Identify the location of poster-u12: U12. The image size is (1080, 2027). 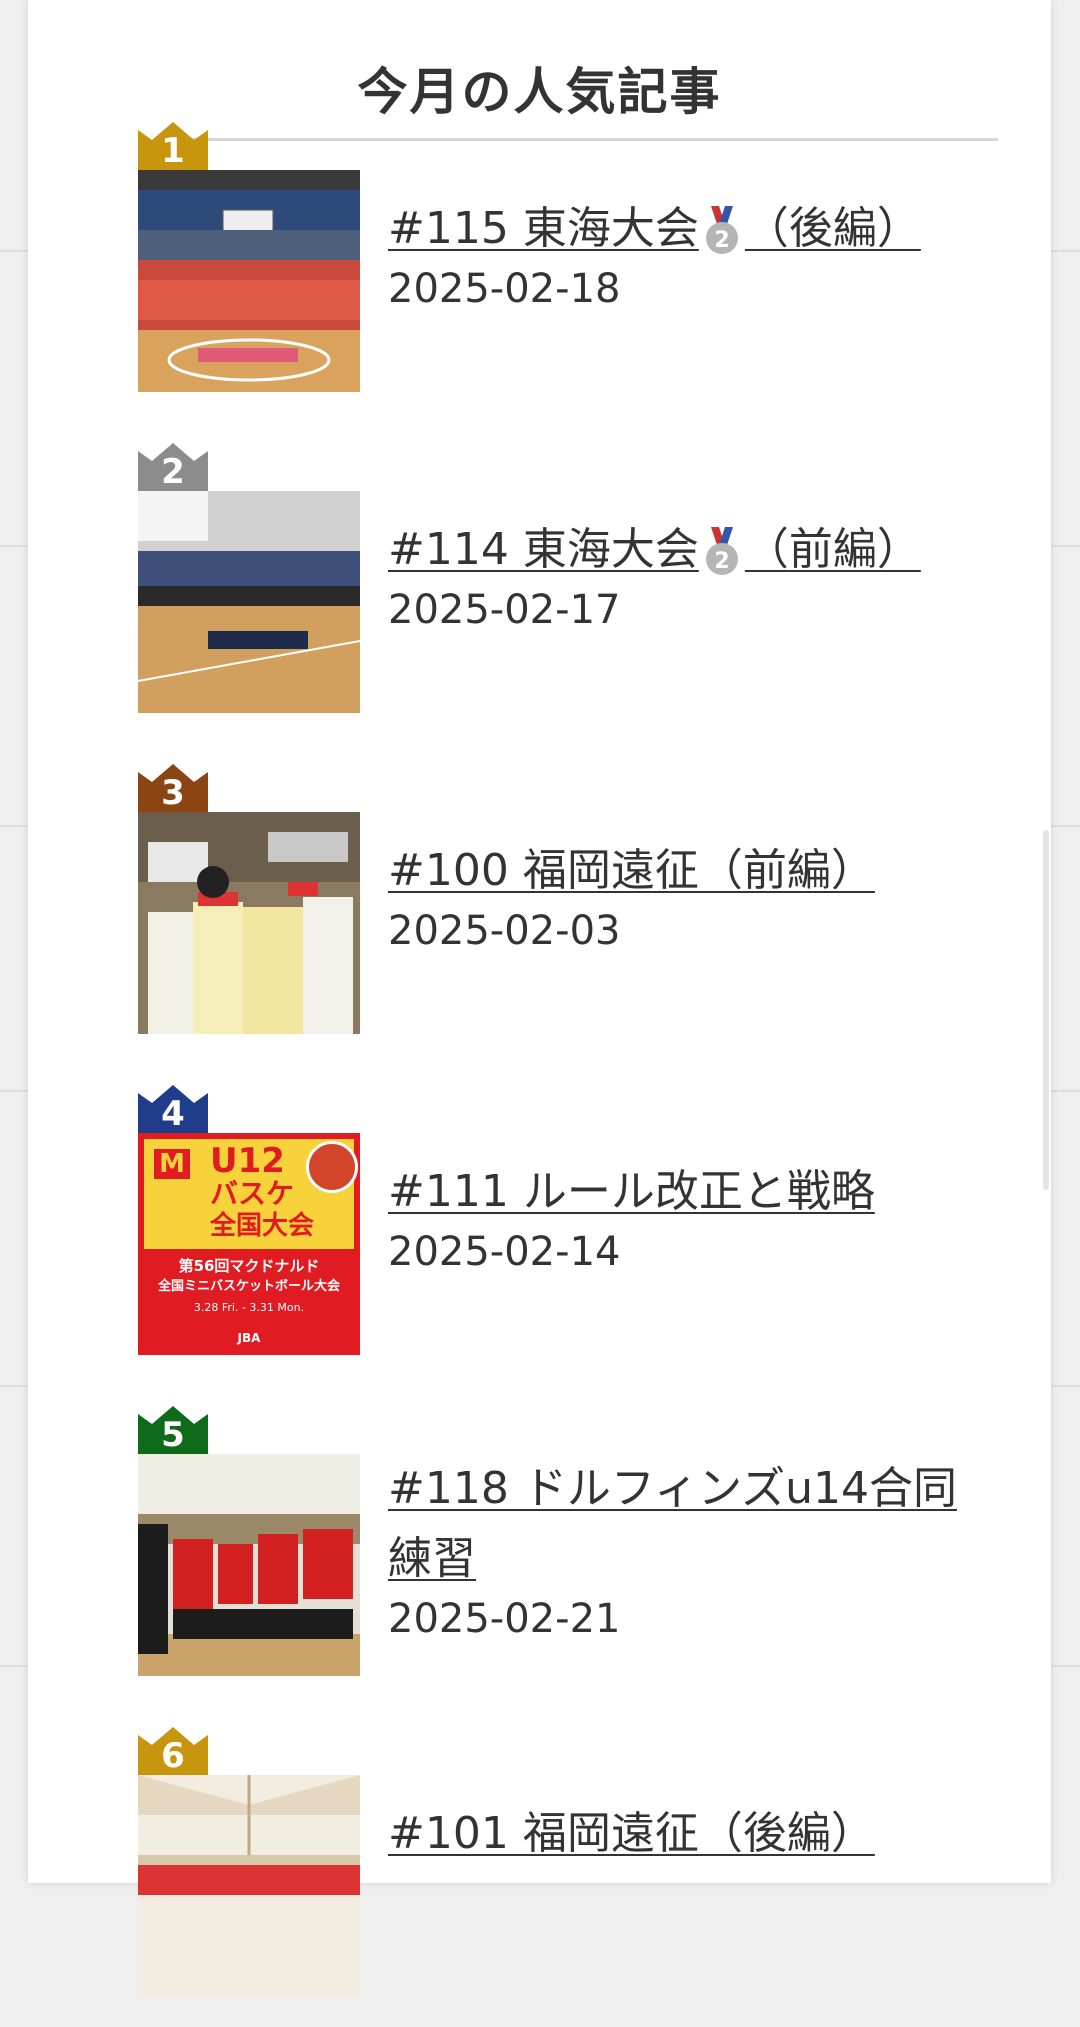
(247, 1161).